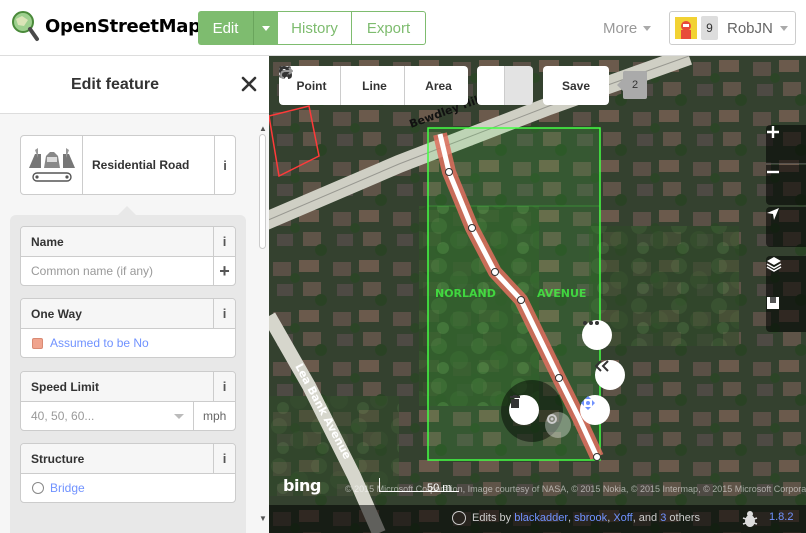  I want to click on undo-button, so click(392, 85).